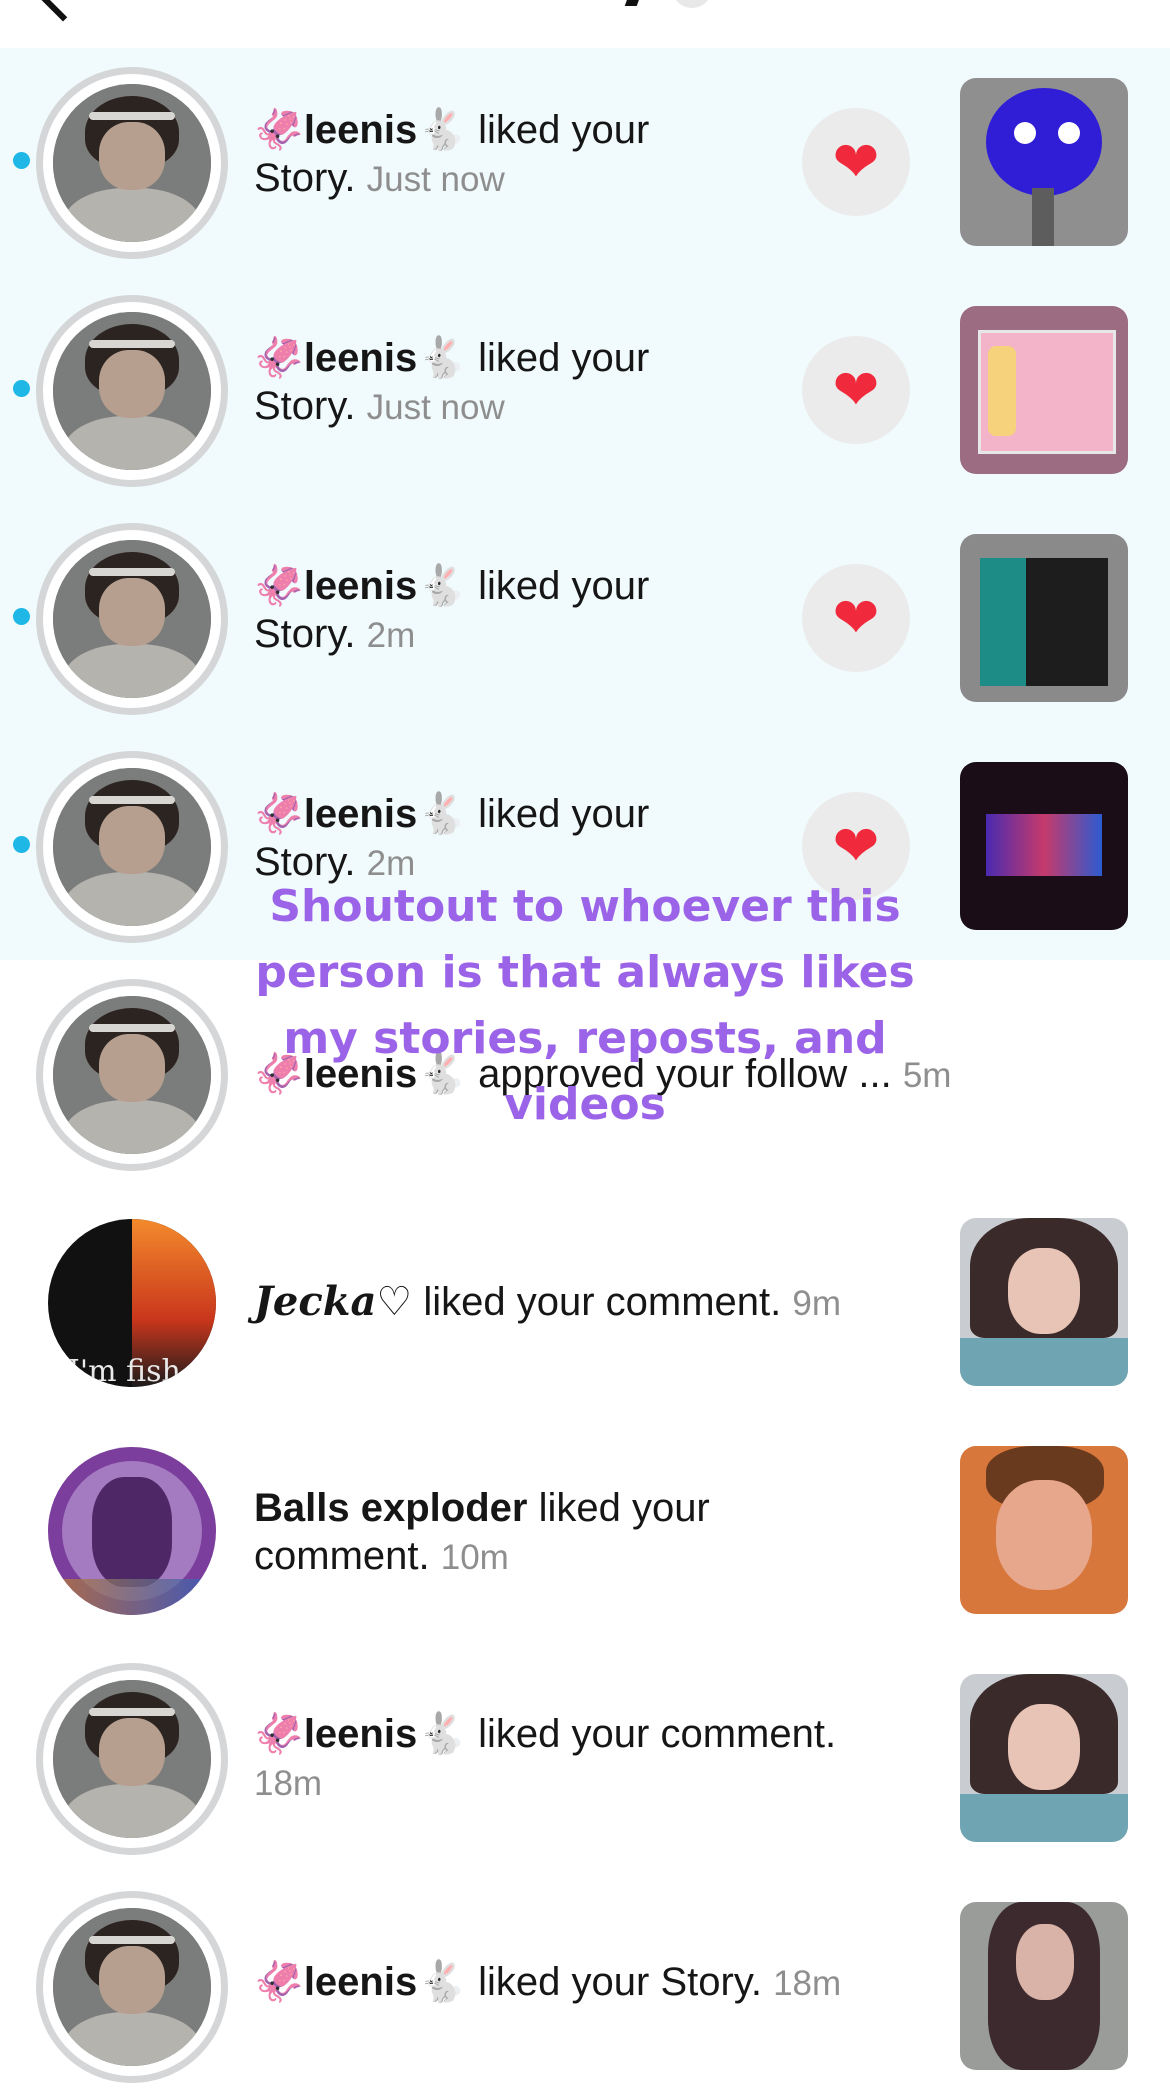 The height and width of the screenshot is (2100, 1170). I want to click on top-bar, so click(585, 24).